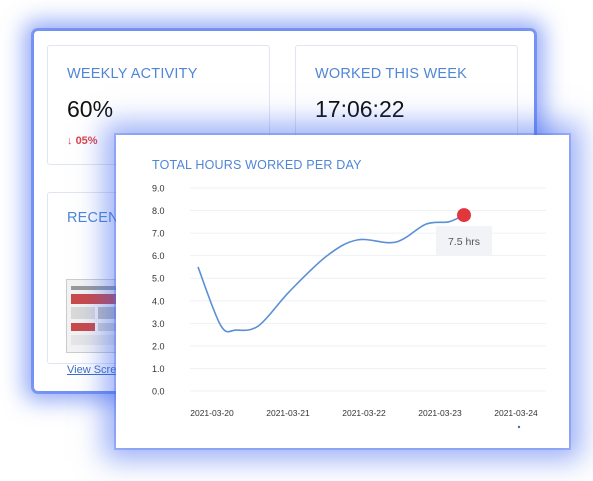 This screenshot has width=593, height=481. What do you see at coordinates (158, 301) in the screenshot?
I see `y-tick-label: 4.0` at bounding box center [158, 301].